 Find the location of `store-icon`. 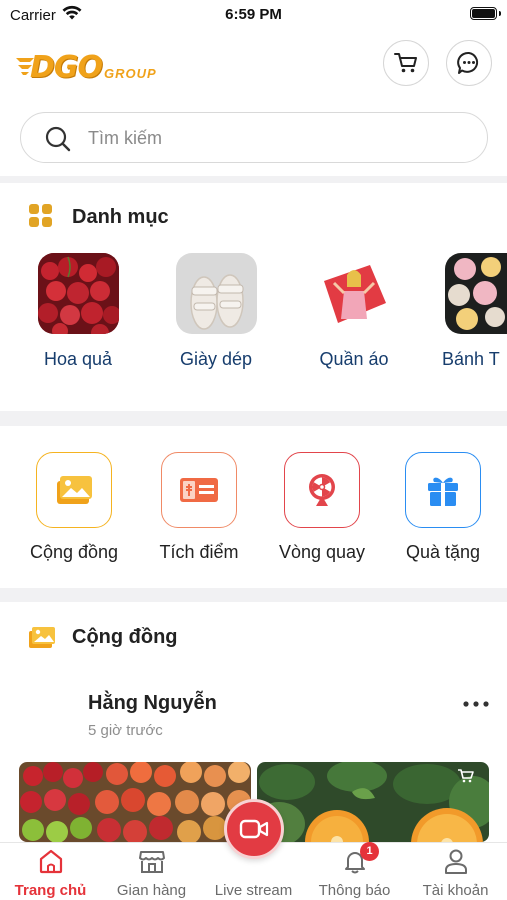

store-icon is located at coordinates (152, 862).